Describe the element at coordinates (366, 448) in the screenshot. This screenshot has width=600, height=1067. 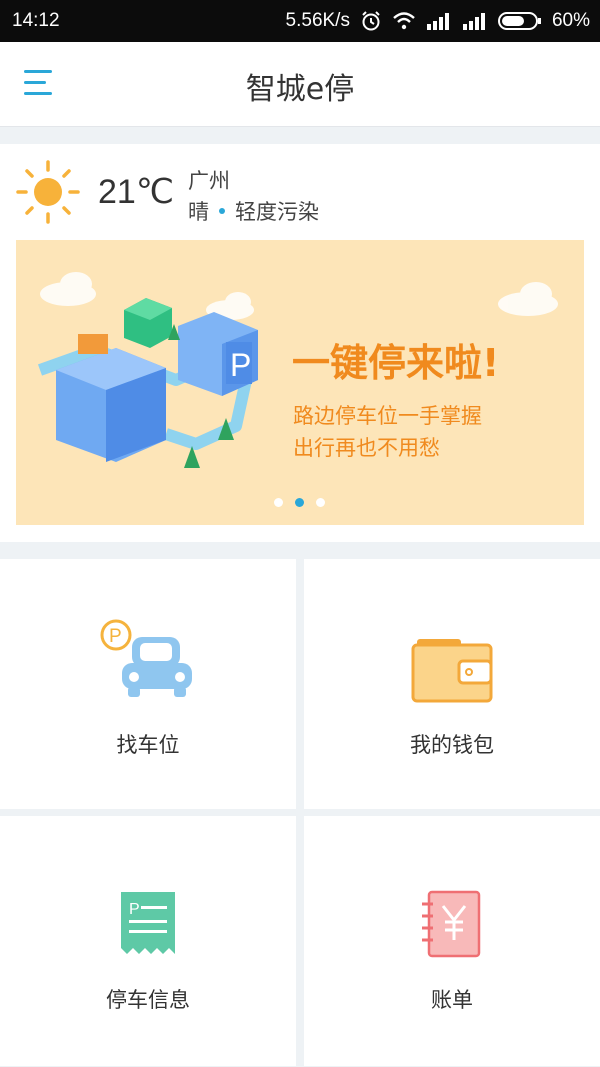
I see `banner-subtitle-2: 出行再也不用愁` at that location.